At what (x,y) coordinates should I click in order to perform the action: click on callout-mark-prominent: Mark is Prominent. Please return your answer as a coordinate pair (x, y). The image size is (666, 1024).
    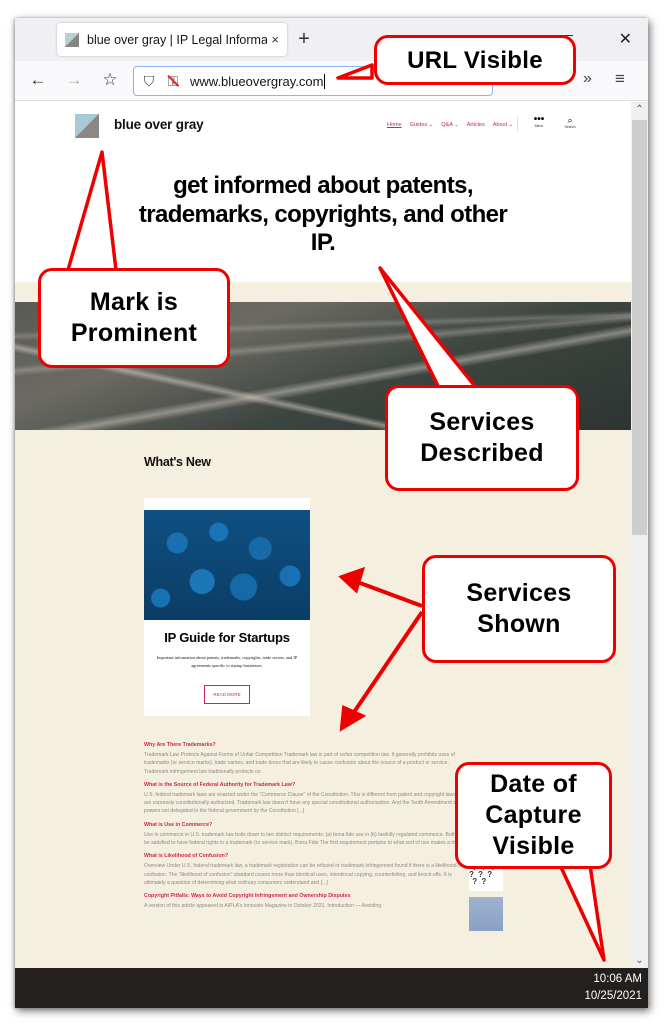
    Looking at the image, I should click on (134, 318).